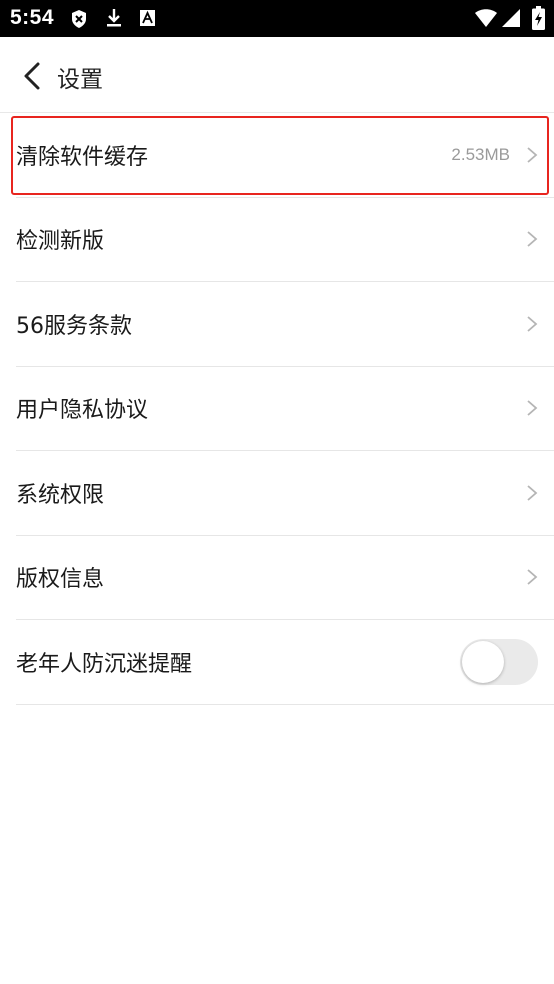 Image resolution: width=554 pixels, height=984 pixels. What do you see at coordinates (285, 240) in the screenshot?
I see `check-update-item: 检测新版` at bounding box center [285, 240].